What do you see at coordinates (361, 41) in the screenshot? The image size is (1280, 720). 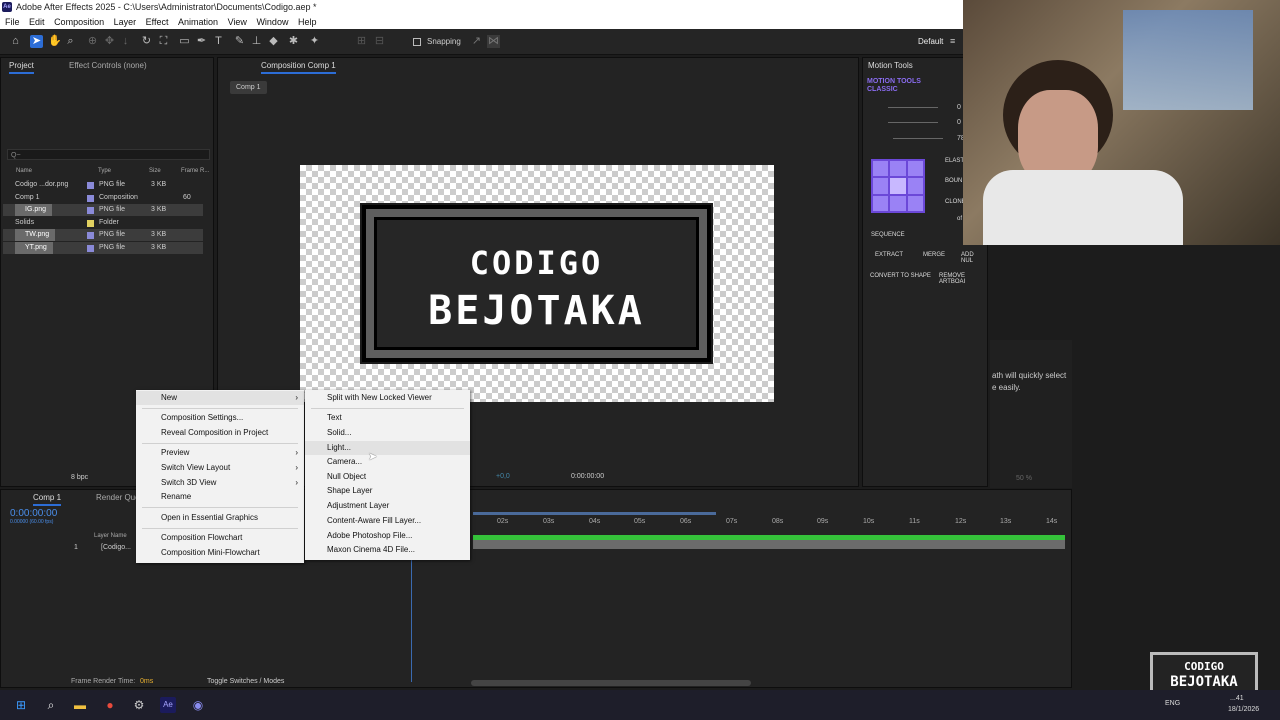 I see `align-icon: ⊞` at bounding box center [361, 41].